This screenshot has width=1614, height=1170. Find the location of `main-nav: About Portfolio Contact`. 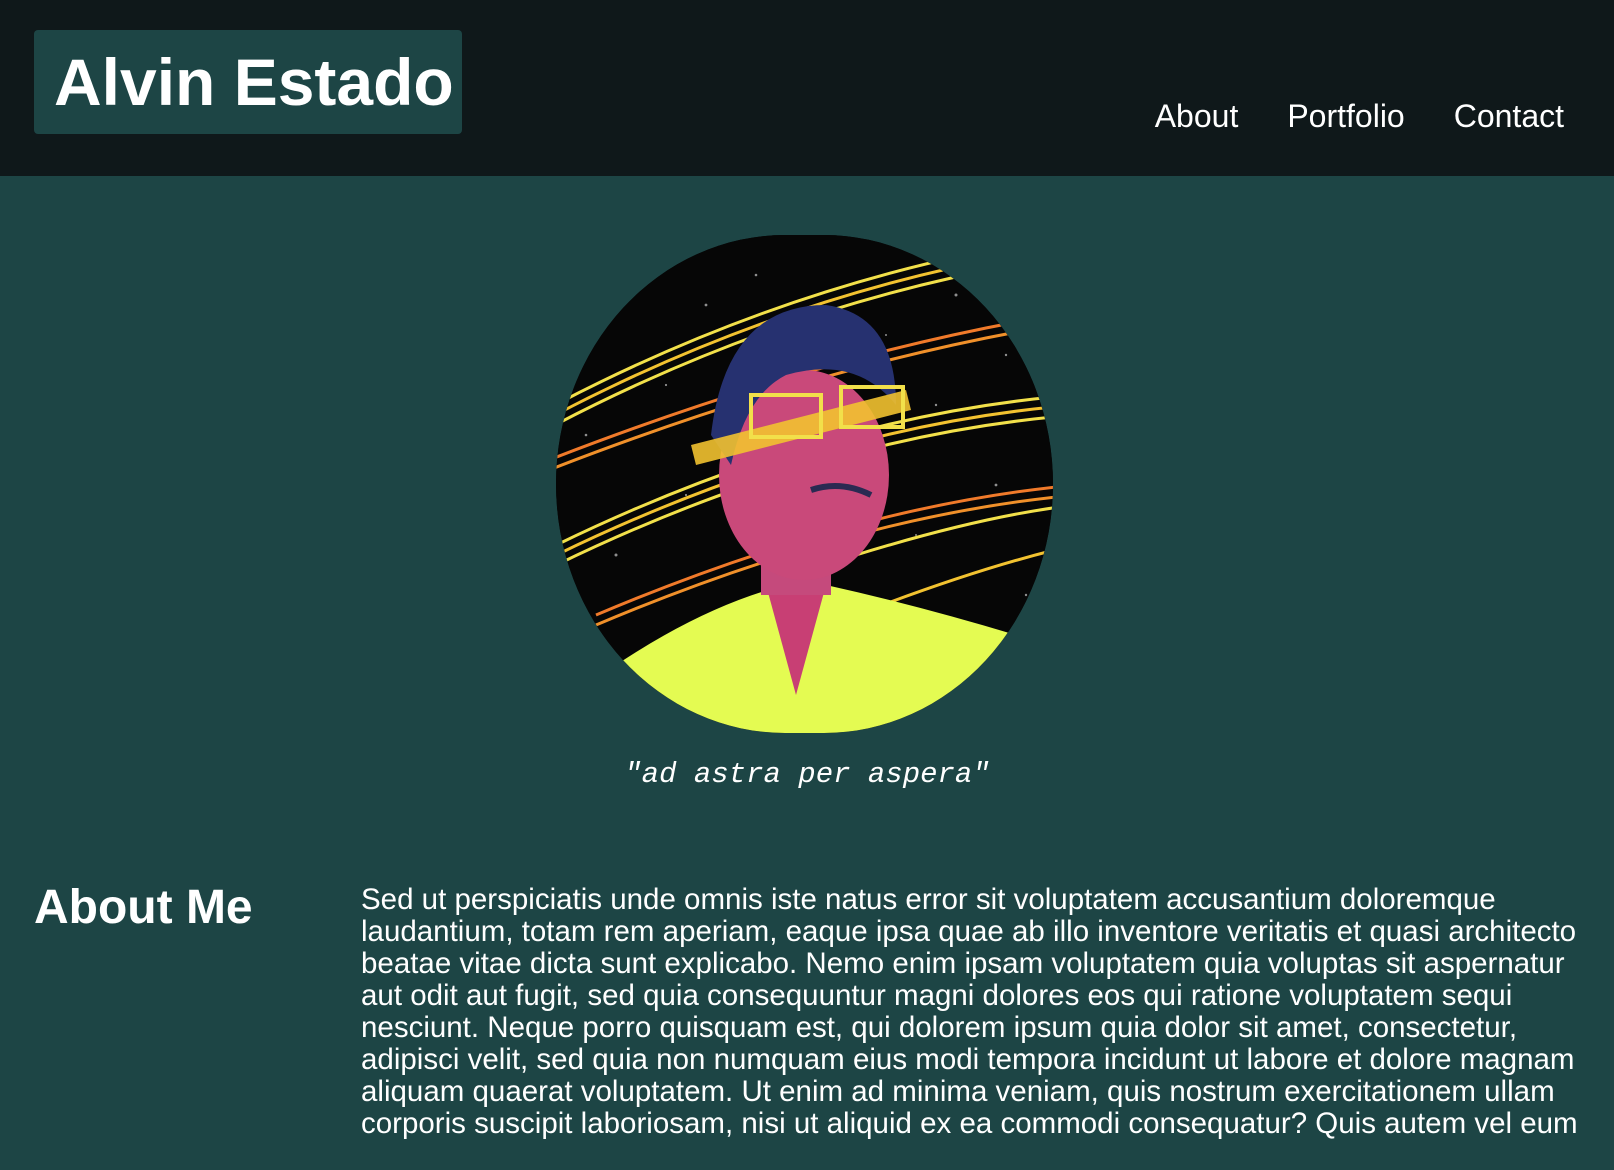

main-nav: About Portfolio Contact is located at coordinates (1359, 116).